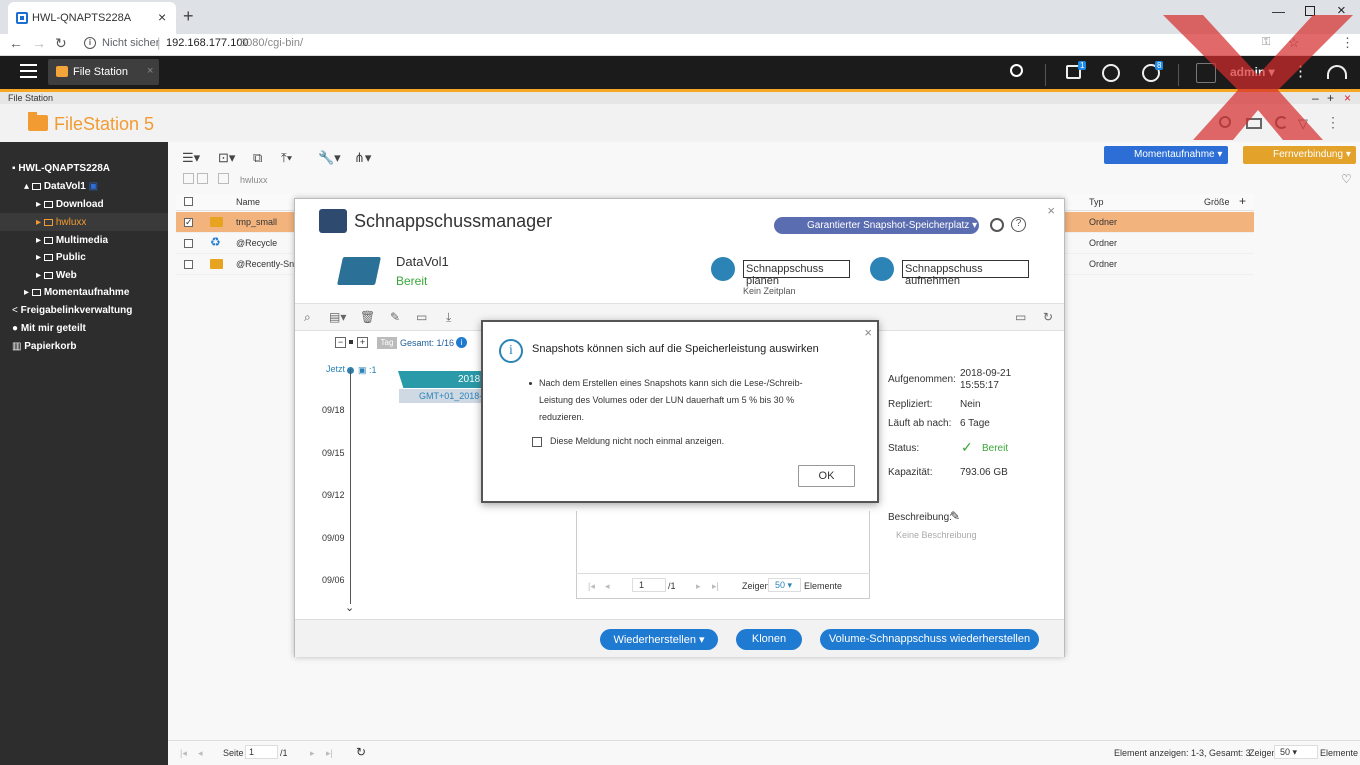  Describe the element at coordinates (92, 18) in the screenshot. I see `browser-tab: HWL-QNAPTS228A ×` at that location.